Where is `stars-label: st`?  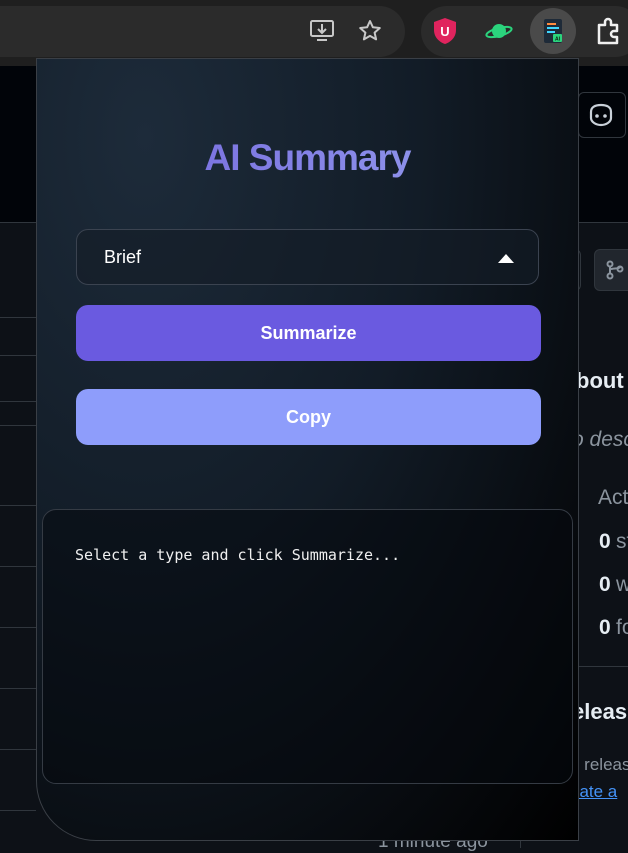
stars-label: st is located at coordinates (622, 542).